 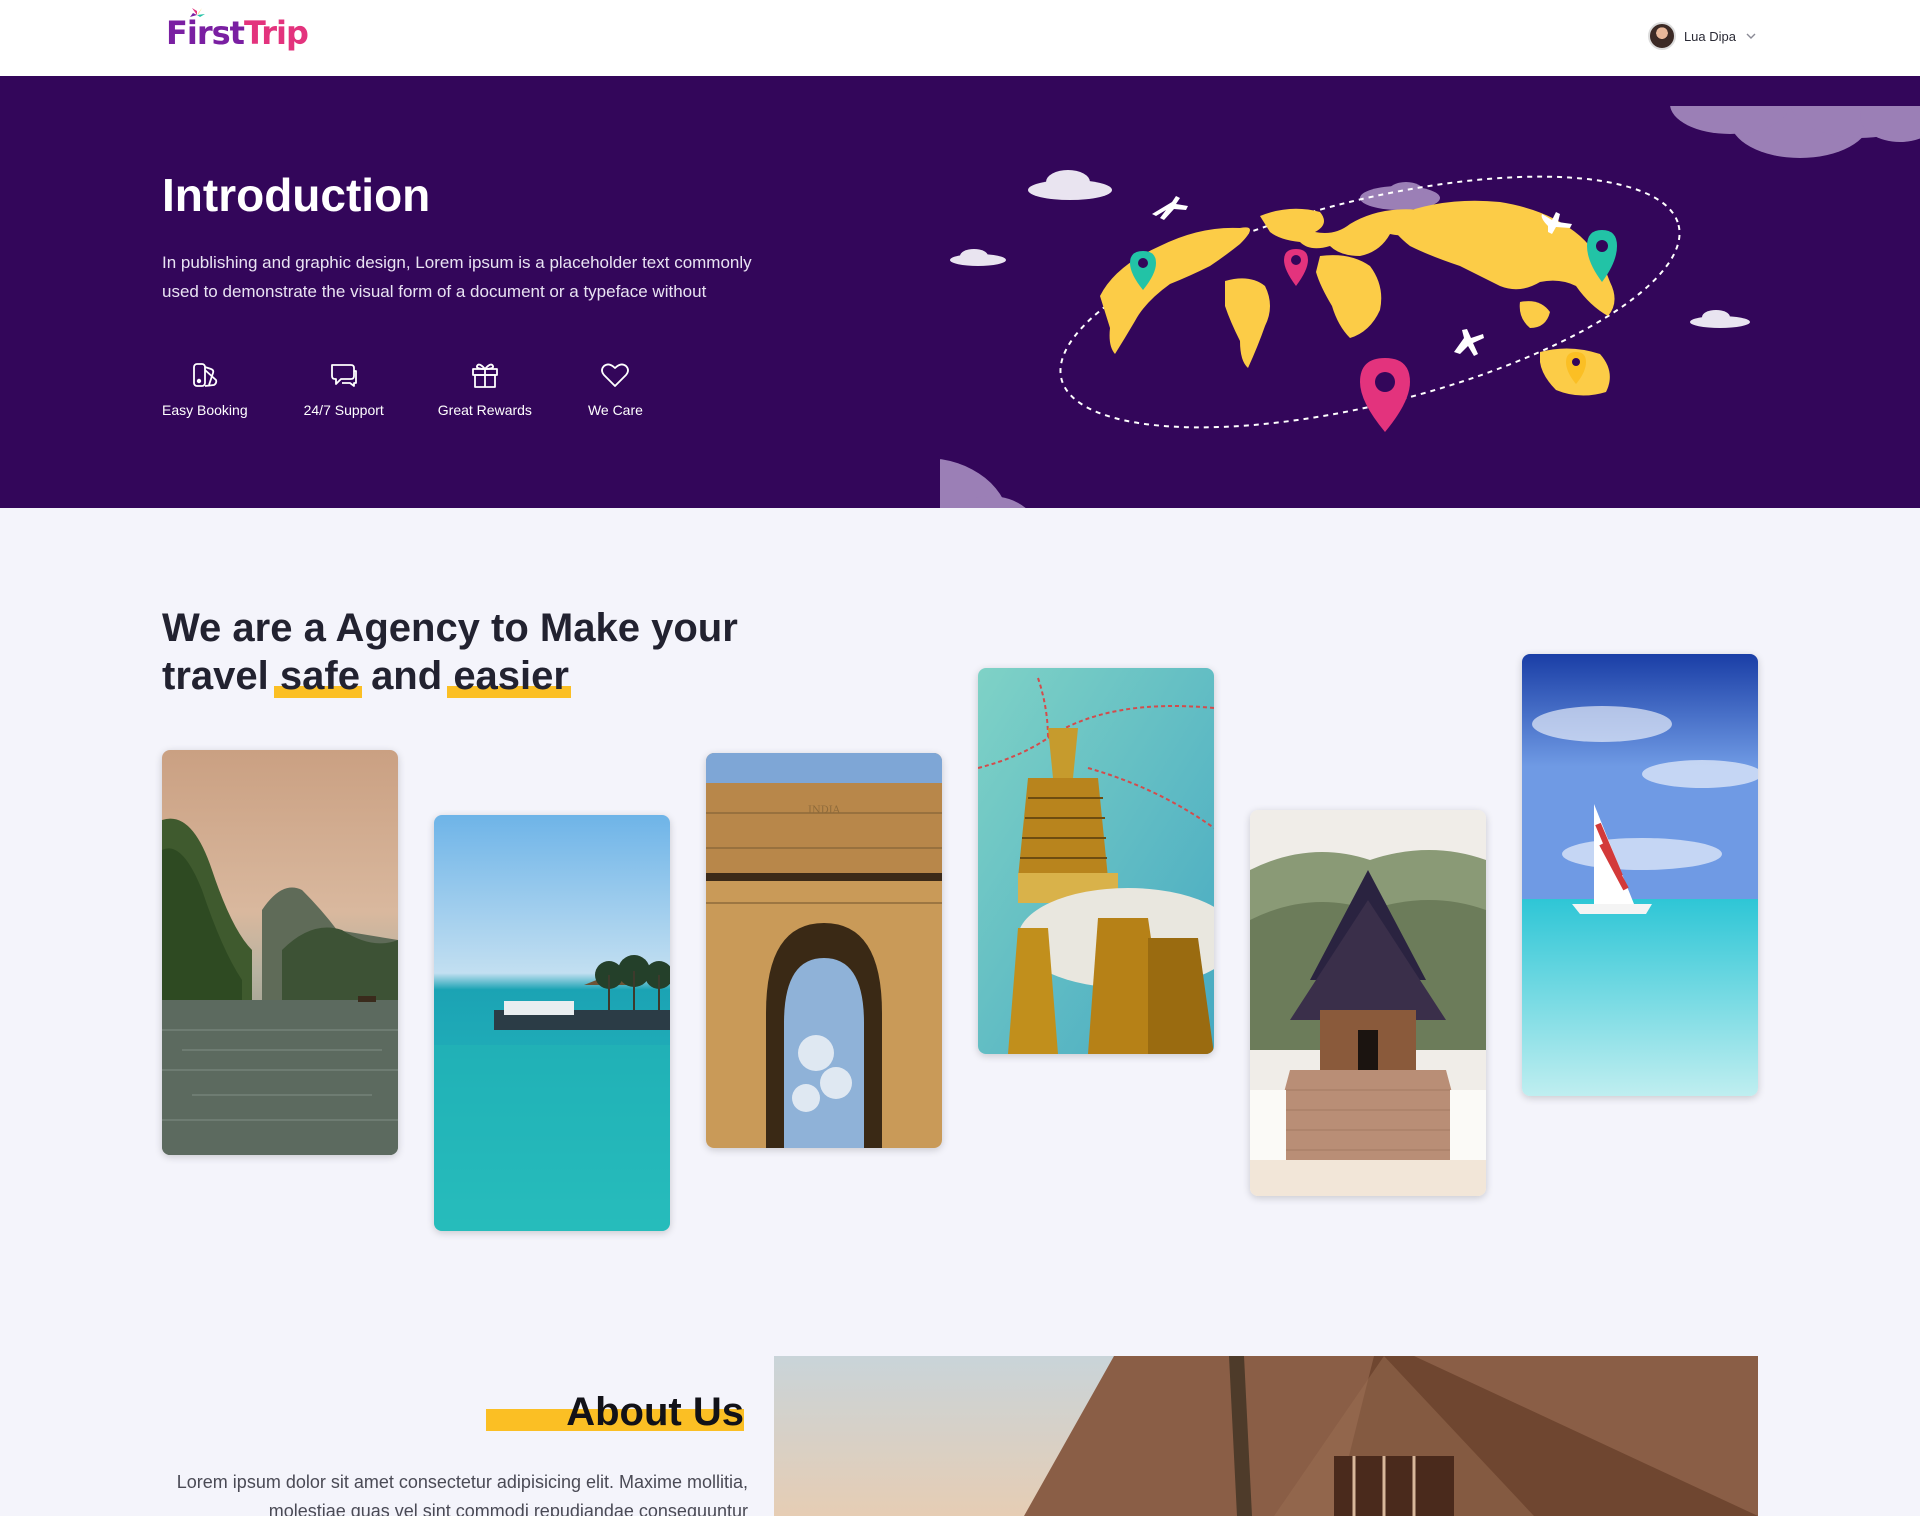 I want to click on agency-heading-line1: We are a Agency to Make your, so click(x=450, y=628).